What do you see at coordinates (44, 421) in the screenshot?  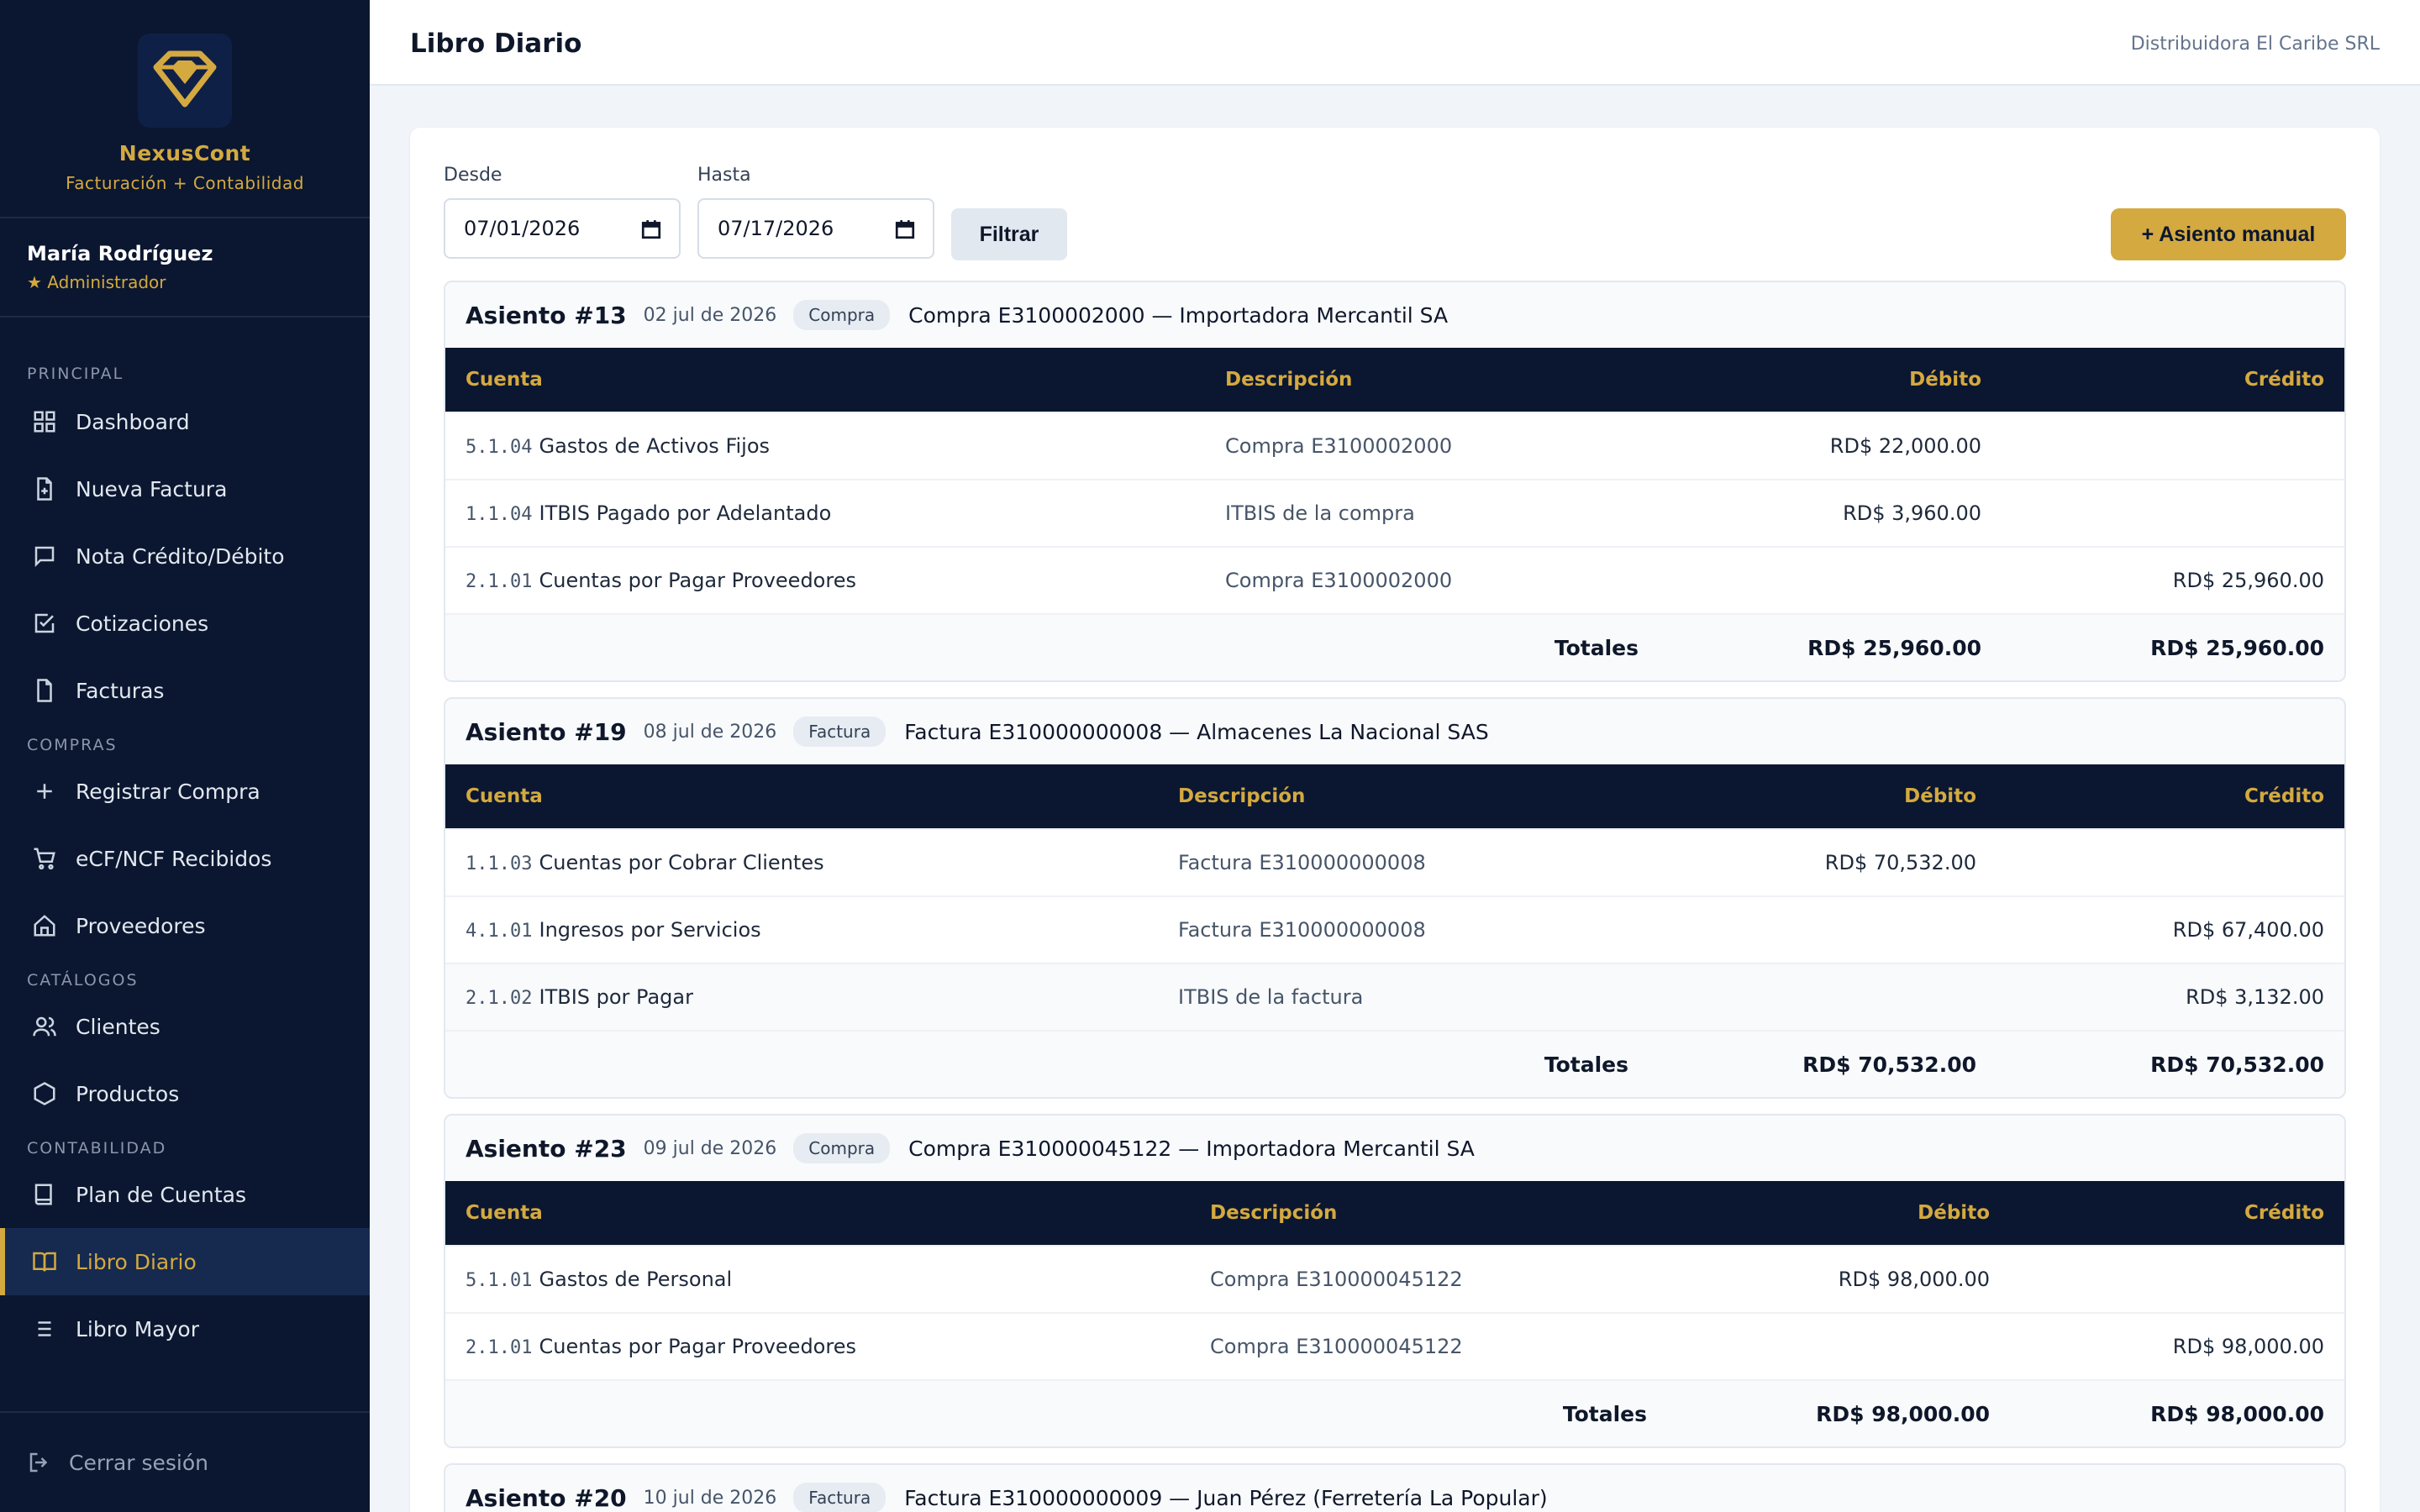 I see `grid-icon` at bounding box center [44, 421].